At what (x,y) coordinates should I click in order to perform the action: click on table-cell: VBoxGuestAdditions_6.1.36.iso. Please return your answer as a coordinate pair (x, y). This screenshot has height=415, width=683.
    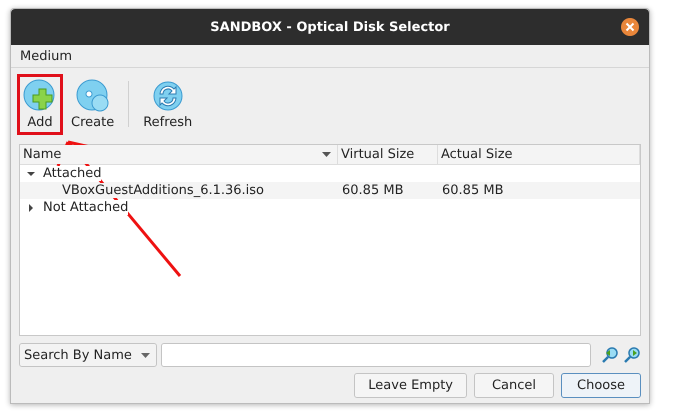
    Looking at the image, I should click on (163, 190).